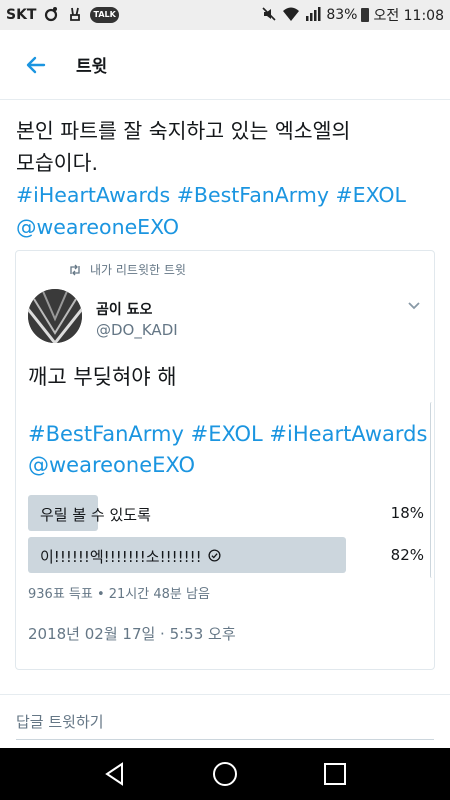 The width and height of the screenshot is (450, 800). Describe the element at coordinates (269, 15) in the screenshot. I see `mute-icon` at that location.